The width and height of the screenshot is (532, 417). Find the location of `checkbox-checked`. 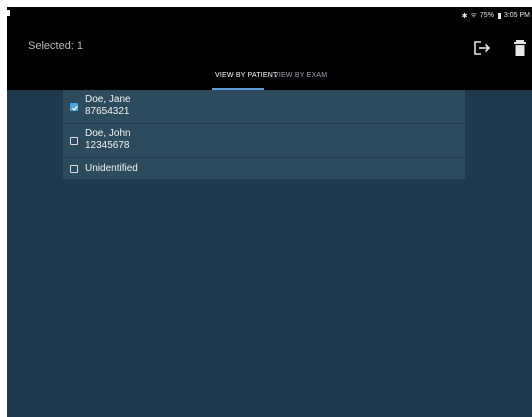

checkbox-checked is located at coordinates (74, 107).